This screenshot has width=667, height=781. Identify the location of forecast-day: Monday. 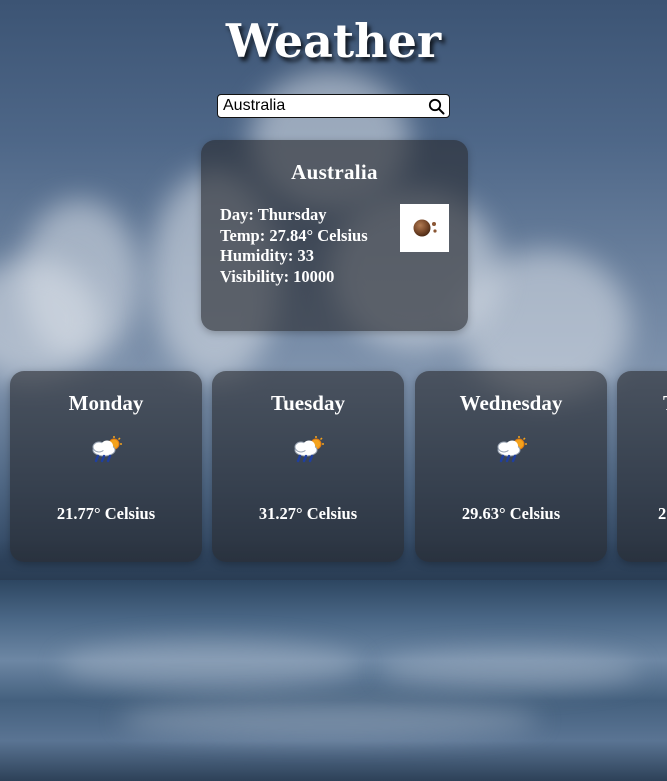
(106, 403).